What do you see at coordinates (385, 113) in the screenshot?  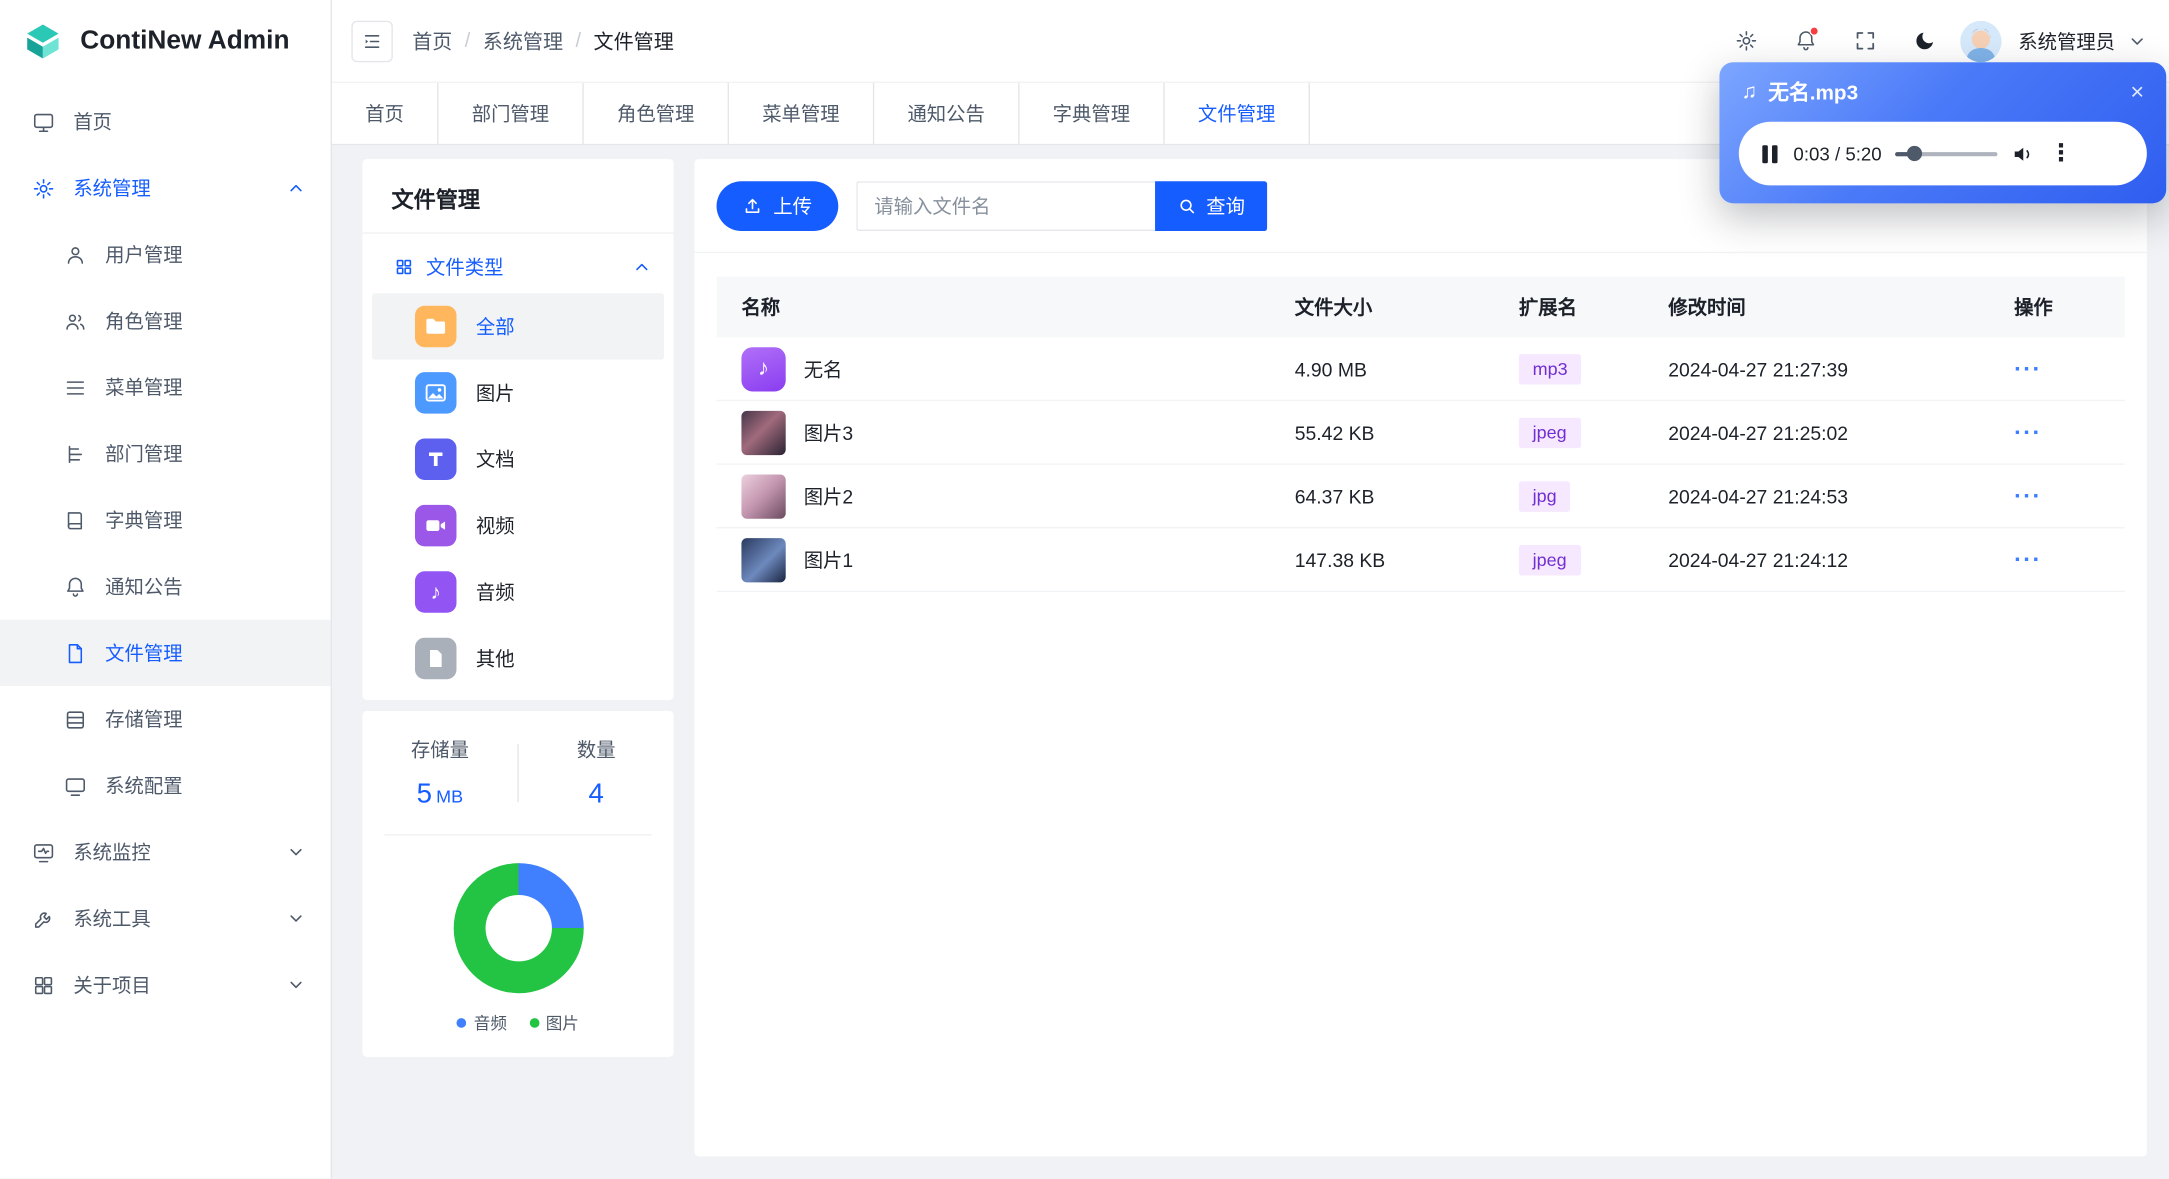 I see `tab-home: 首页` at bounding box center [385, 113].